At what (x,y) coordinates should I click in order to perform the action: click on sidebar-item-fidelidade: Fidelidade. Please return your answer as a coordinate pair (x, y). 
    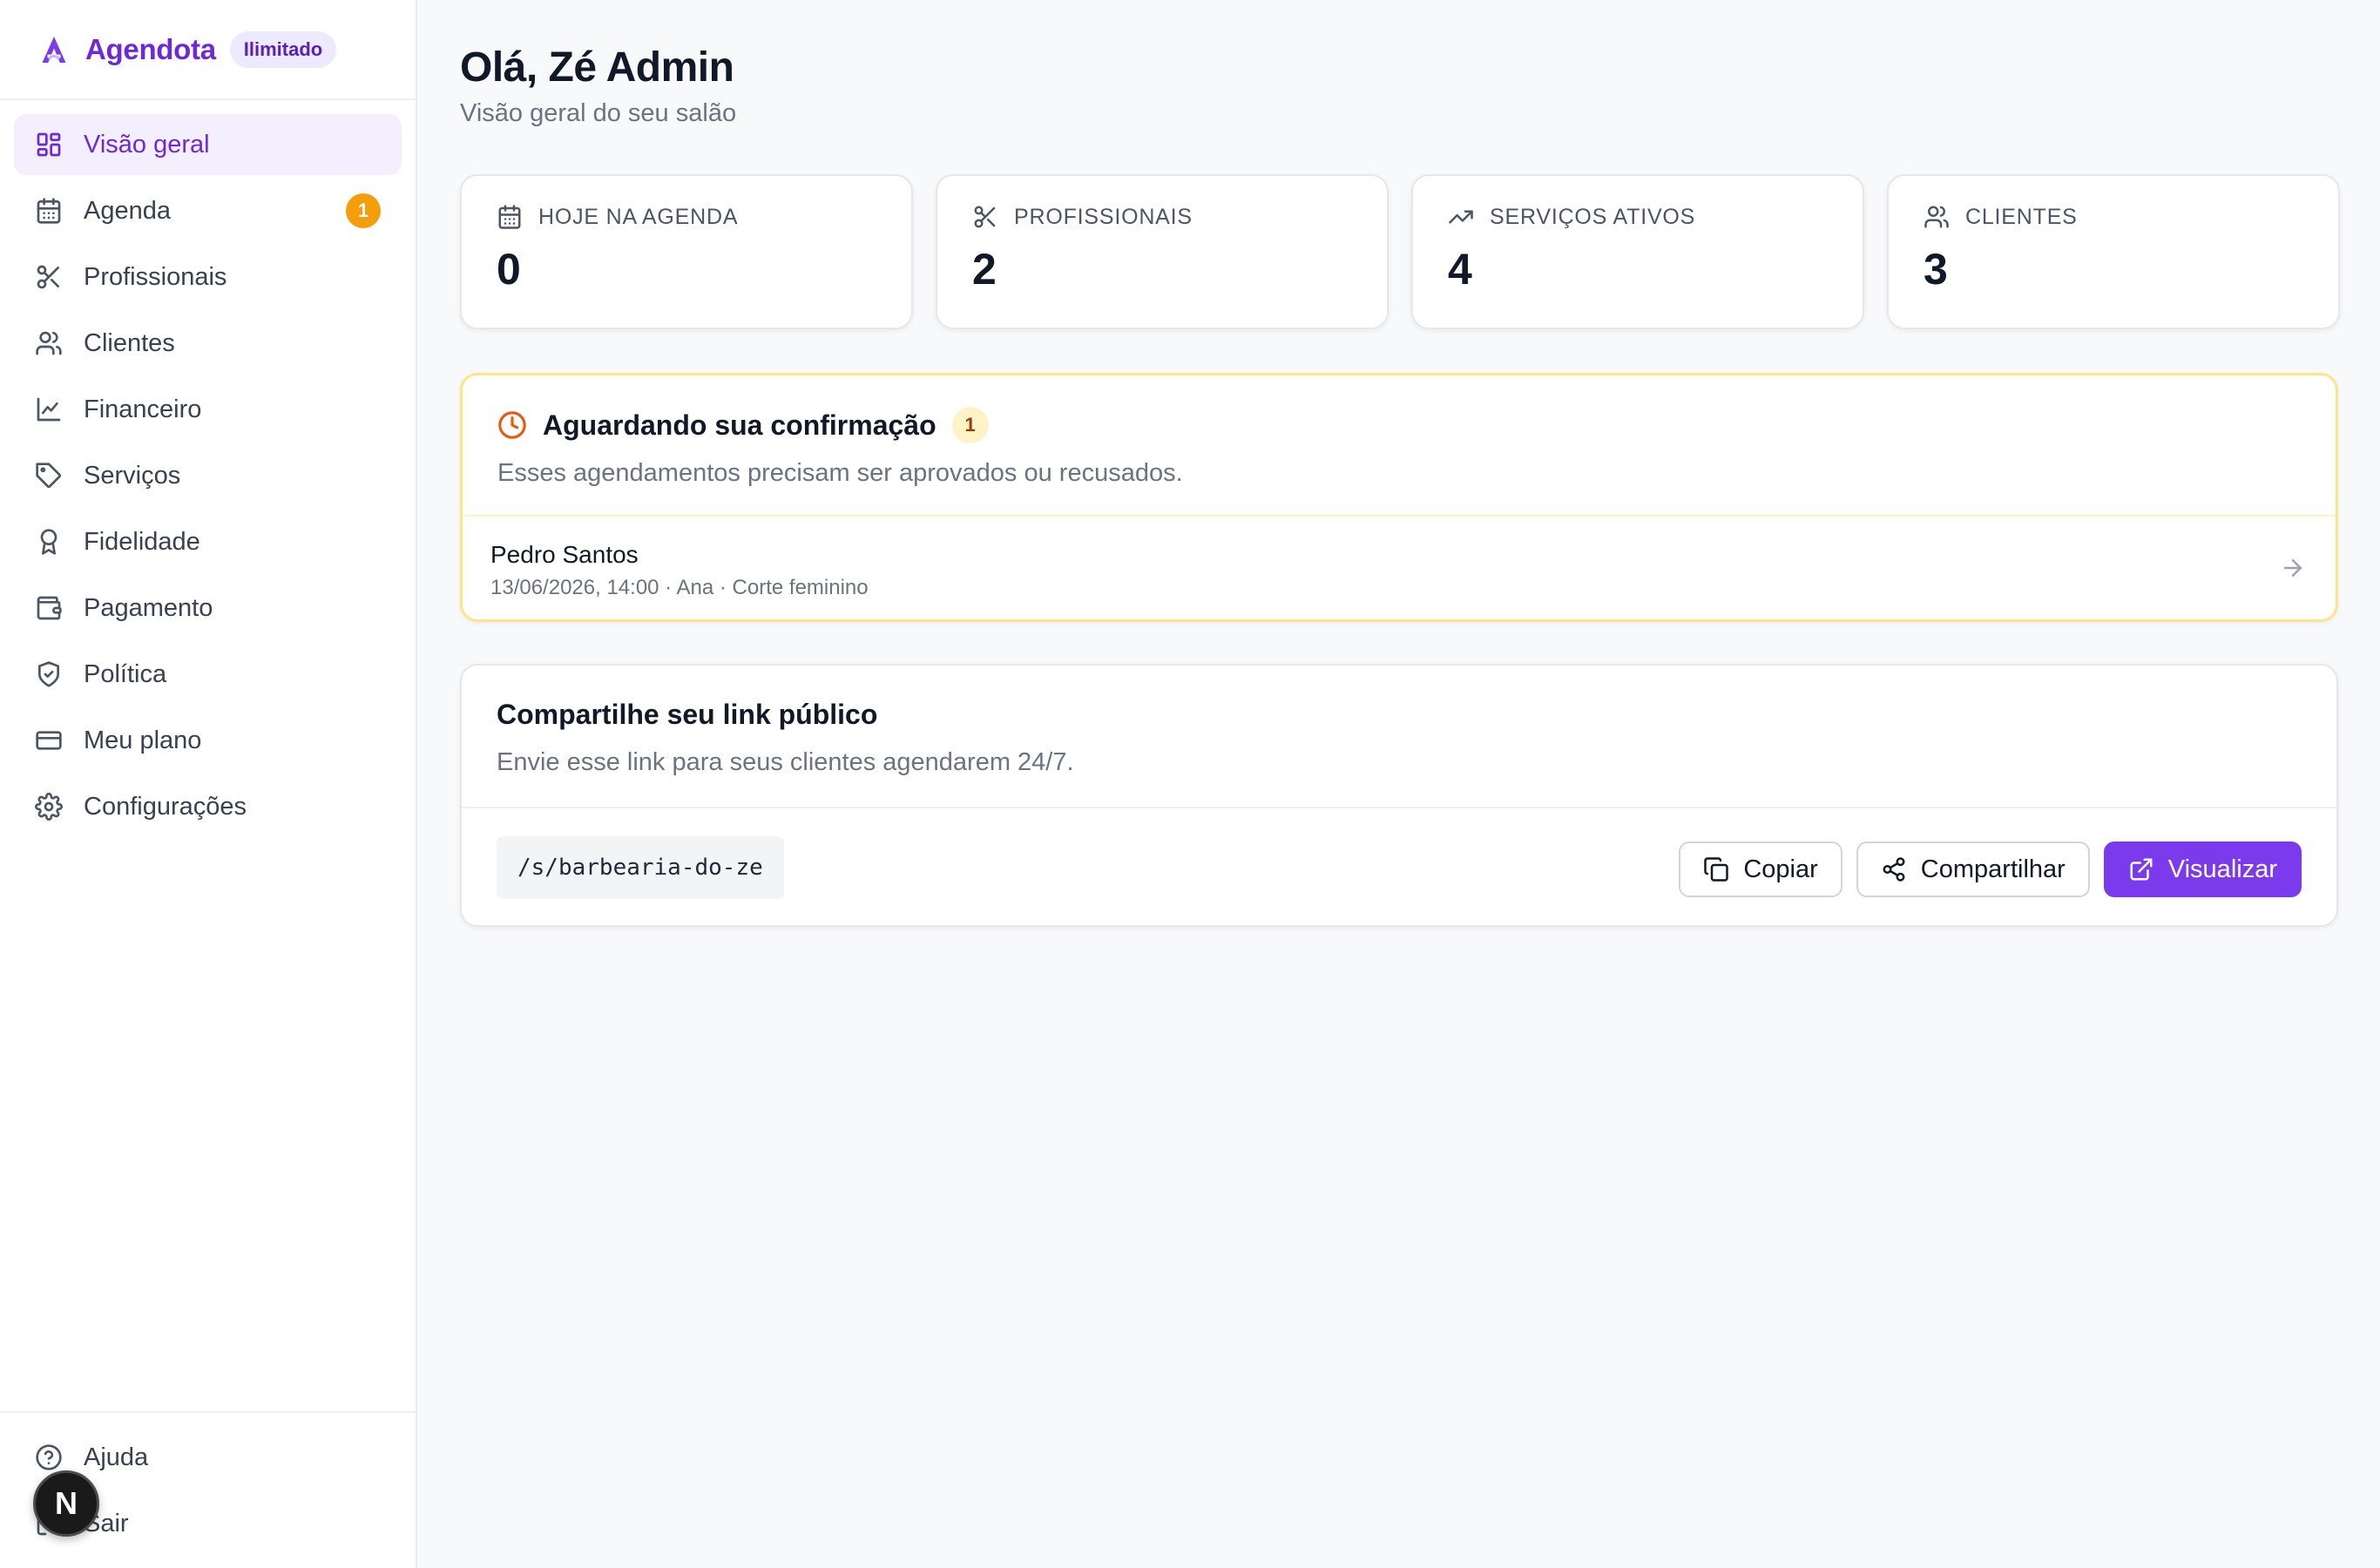
    Looking at the image, I should click on (208, 541).